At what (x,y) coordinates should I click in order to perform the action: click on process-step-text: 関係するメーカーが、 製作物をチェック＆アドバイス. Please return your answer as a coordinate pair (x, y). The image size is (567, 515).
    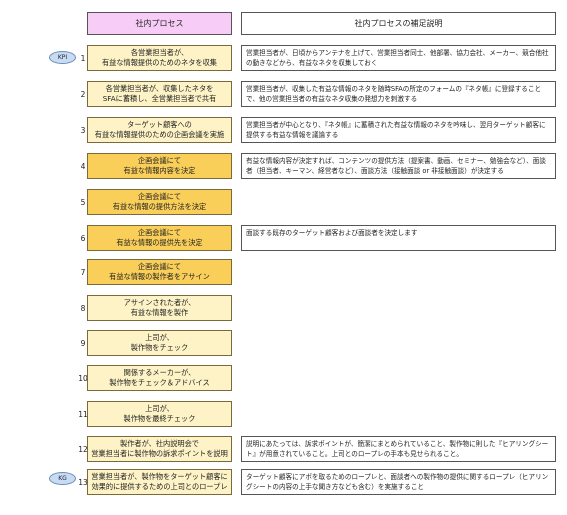
    Looking at the image, I should click on (159, 377).